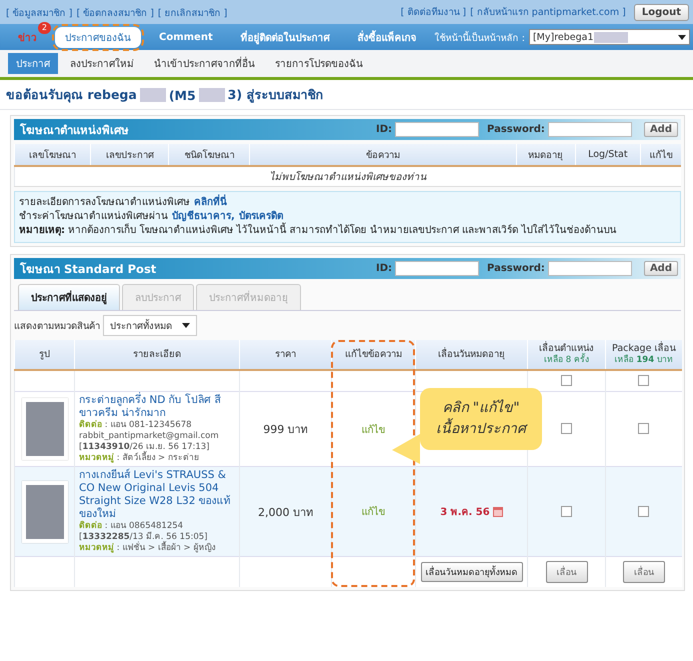 This screenshot has width=693, height=661. I want to click on nav-tab: ประกาศของฉัน, so click(98, 37).